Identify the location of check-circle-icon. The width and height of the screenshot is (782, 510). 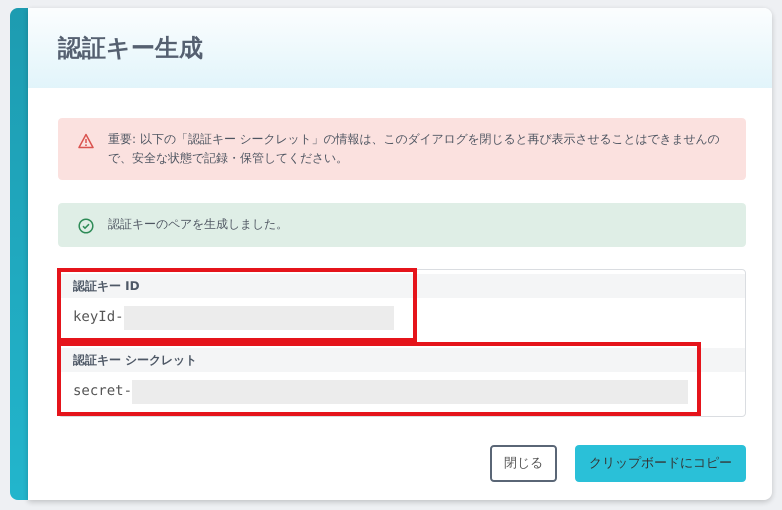
(86, 226).